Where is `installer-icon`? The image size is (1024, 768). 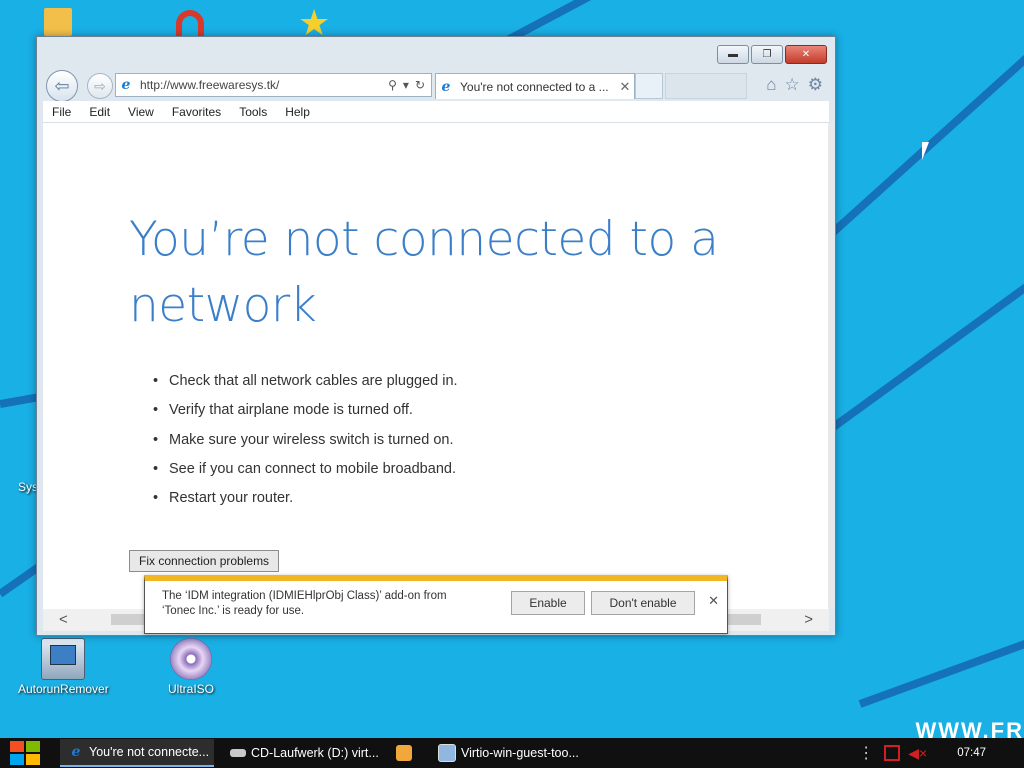
installer-icon is located at coordinates (447, 753).